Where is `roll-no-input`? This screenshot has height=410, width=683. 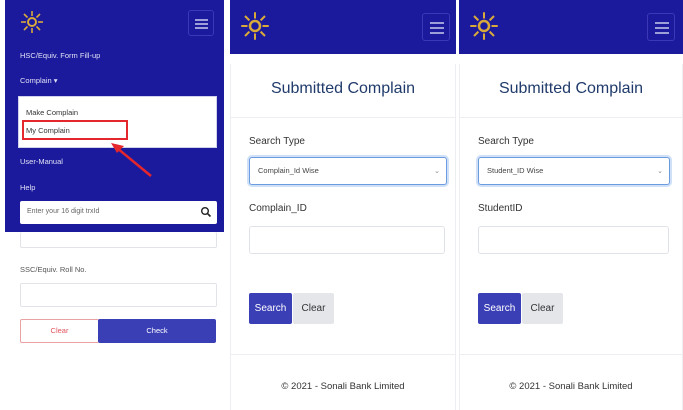
roll-no-input is located at coordinates (118, 295).